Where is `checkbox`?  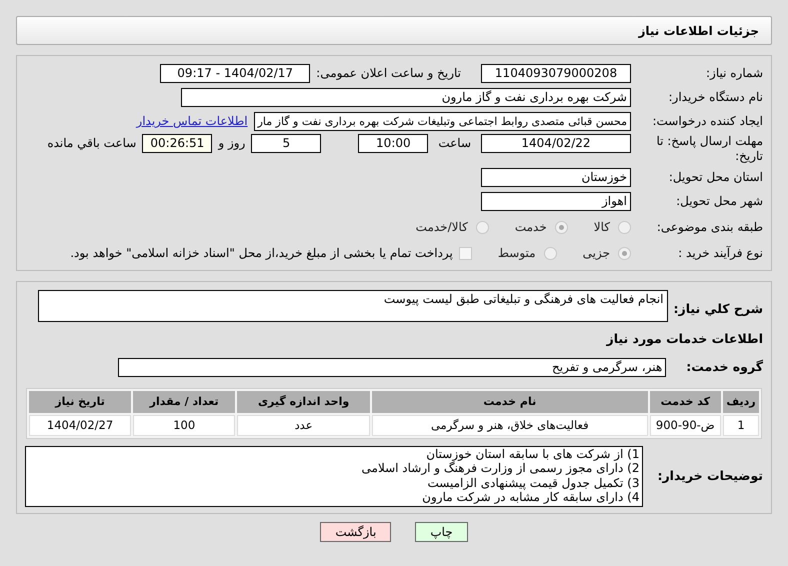
checkbox is located at coordinates (465, 253).